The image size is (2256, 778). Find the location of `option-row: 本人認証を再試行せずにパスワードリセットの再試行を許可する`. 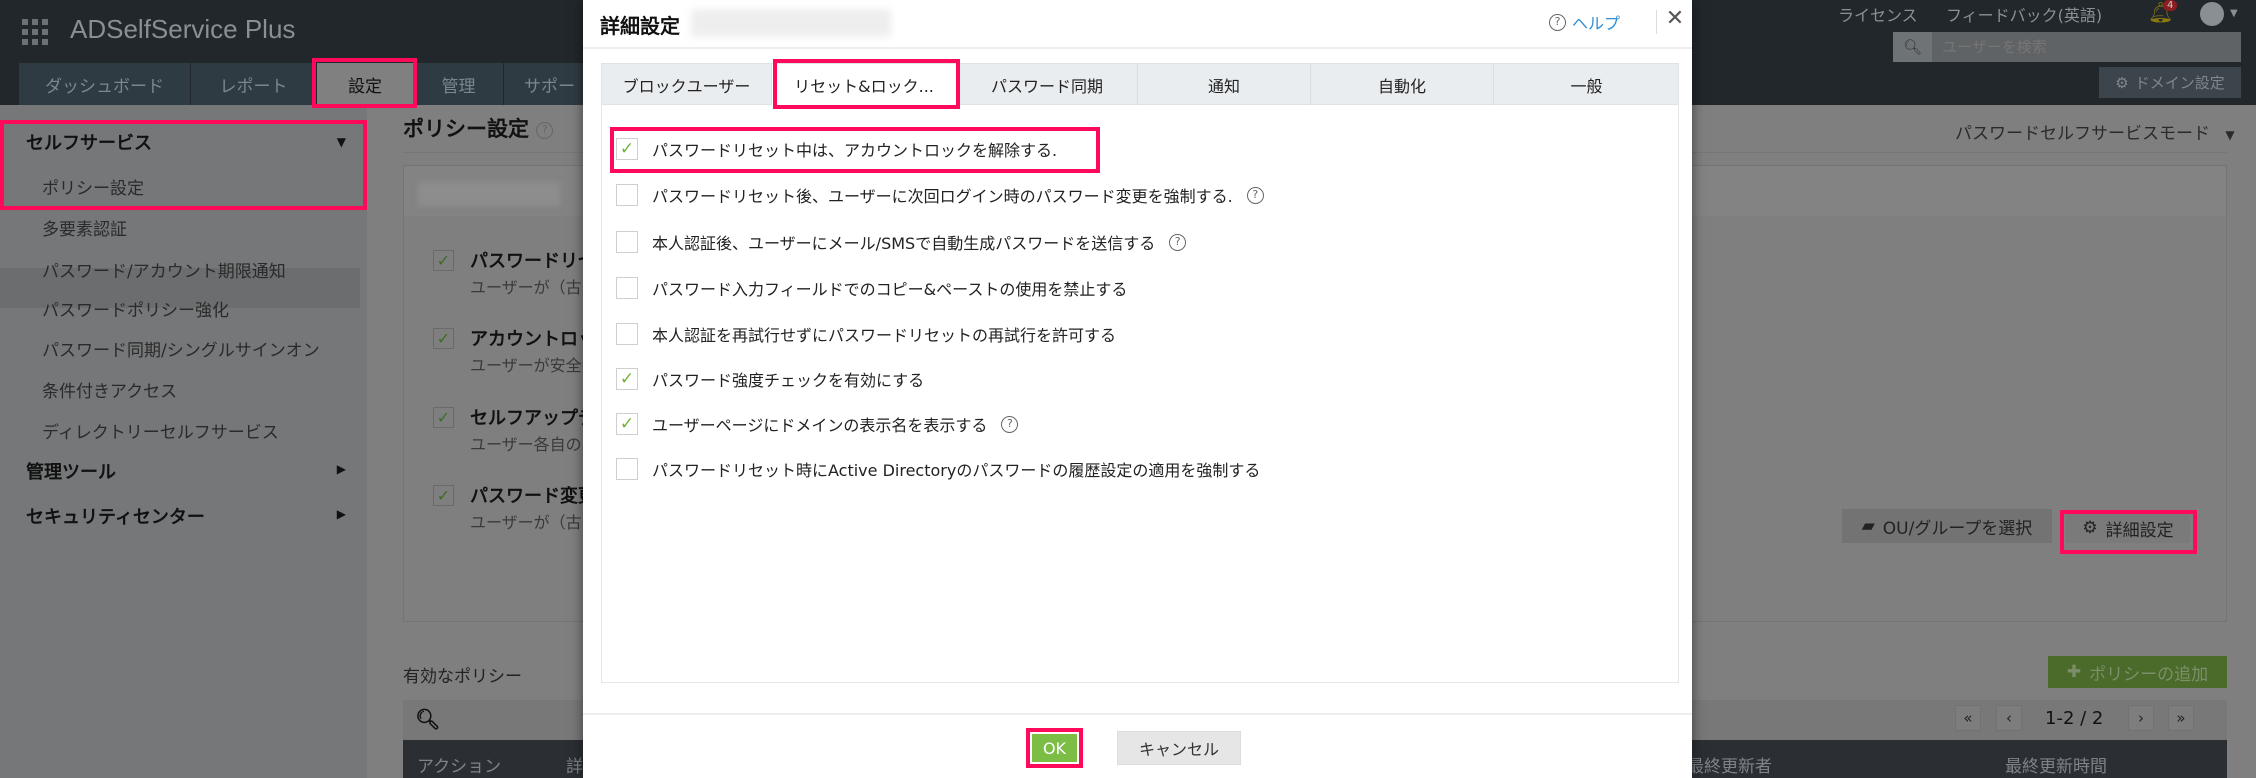

option-row: 本人認証を再試行せずにパスワードリセットの再試行を許可する is located at coordinates (866, 334).